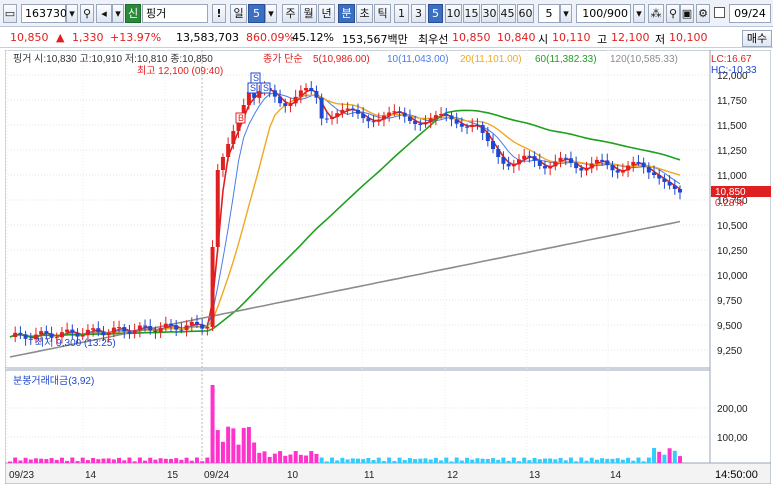 This screenshot has width=773, height=485. What do you see at coordinates (525, 13) in the screenshot?
I see `interval-60-button: 60` at bounding box center [525, 13].